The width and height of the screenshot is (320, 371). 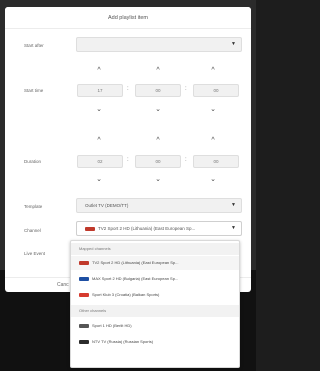 What do you see at coordinates (158, 90) in the screenshot?
I see `start-time-minutes-input: 00` at bounding box center [158, 90].